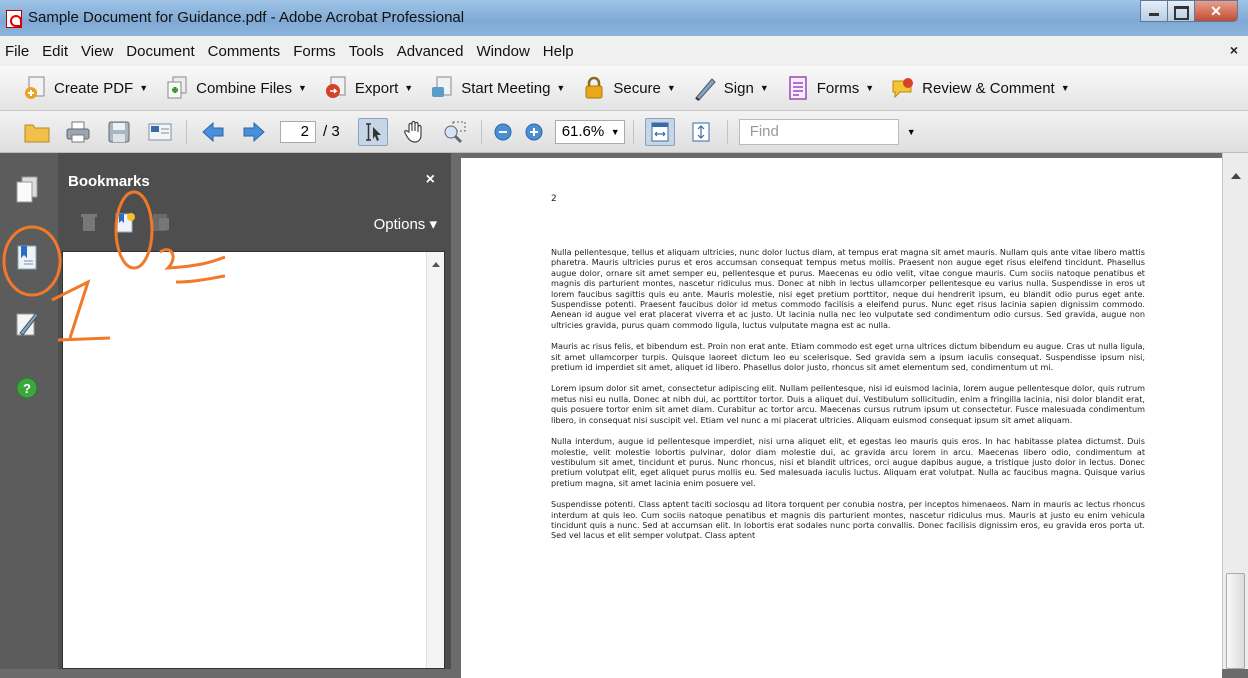 This screenshot has width=1248, height=678. What do you see at coordinates (314, 51) in the screenshot?
I see `menu-forms: Forms` at bounding box center [314, 51].